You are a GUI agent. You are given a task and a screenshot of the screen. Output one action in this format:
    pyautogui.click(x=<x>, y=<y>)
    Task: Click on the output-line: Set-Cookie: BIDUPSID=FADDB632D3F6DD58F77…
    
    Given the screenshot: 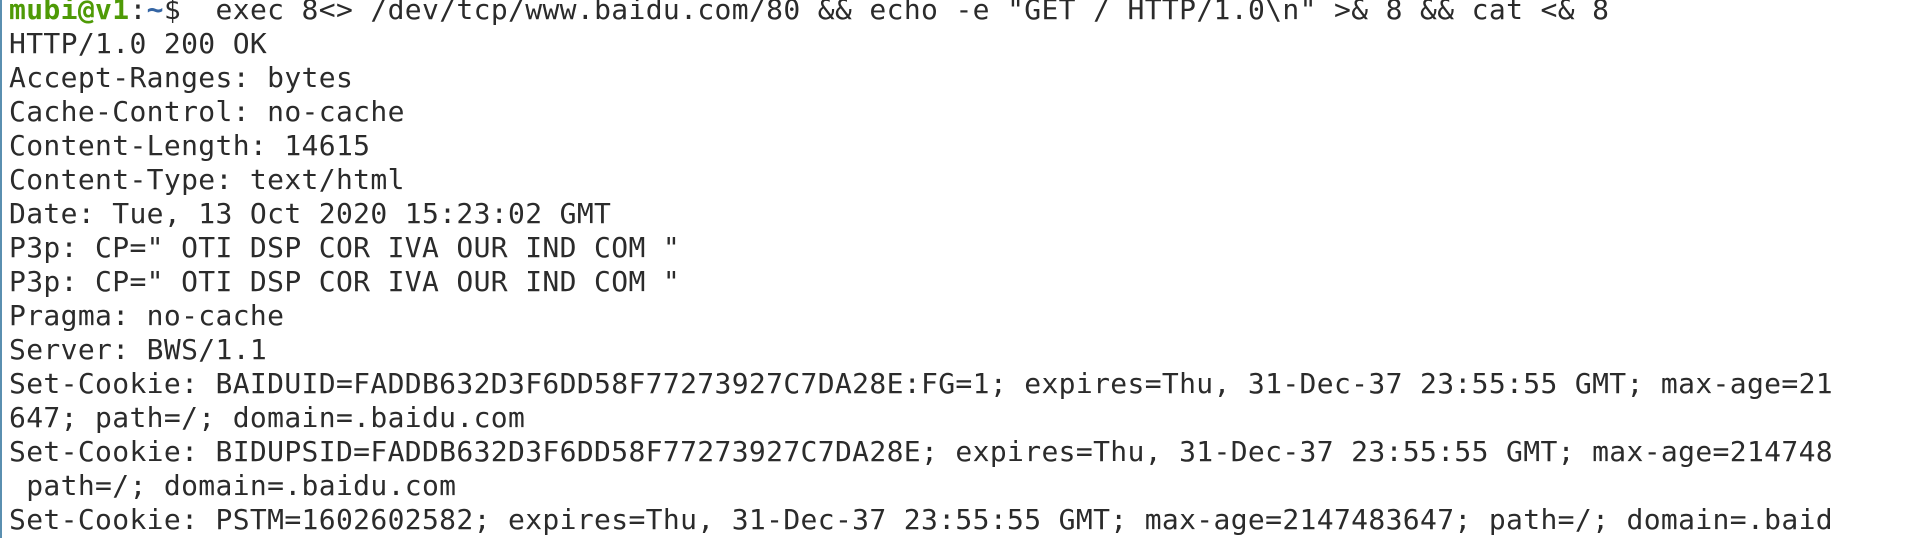 What is the action you would take?
    pyautogui.click(x=921, y=451)
    